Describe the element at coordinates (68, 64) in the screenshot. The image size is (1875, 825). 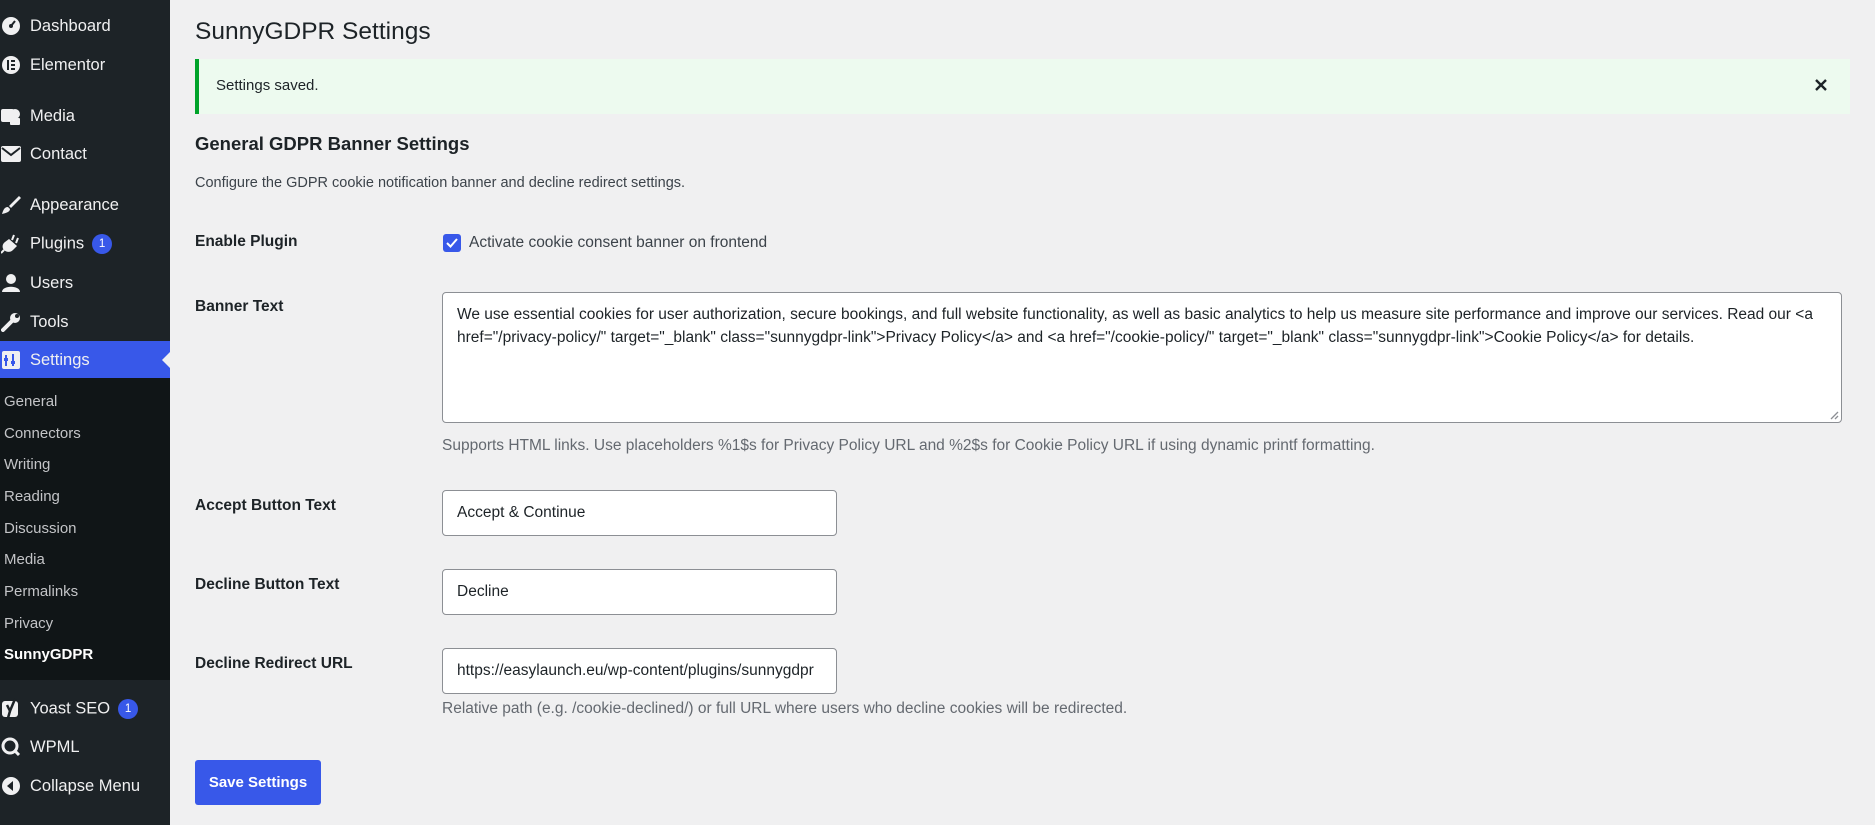
I see `menu-item-label: Elementor` at that location.